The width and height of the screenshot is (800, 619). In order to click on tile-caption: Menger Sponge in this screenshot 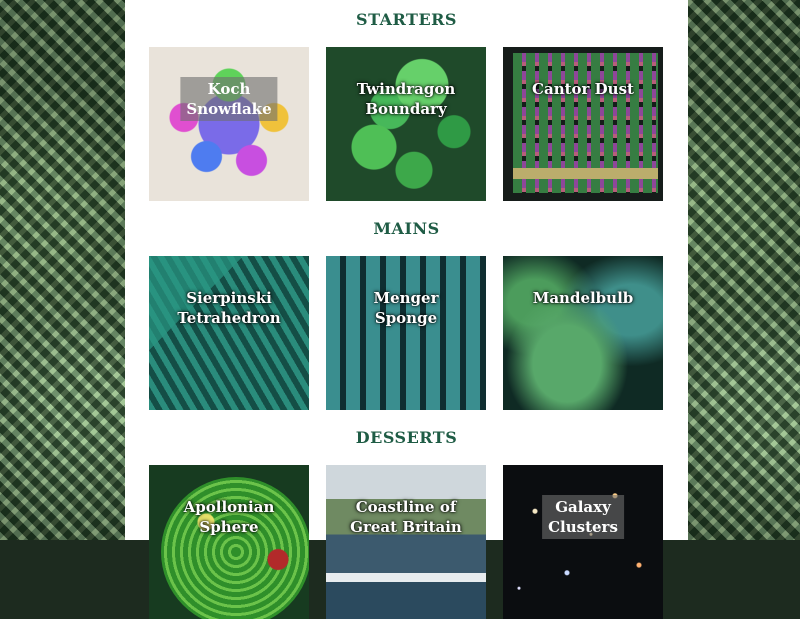, I will do `click(406, 308)`.